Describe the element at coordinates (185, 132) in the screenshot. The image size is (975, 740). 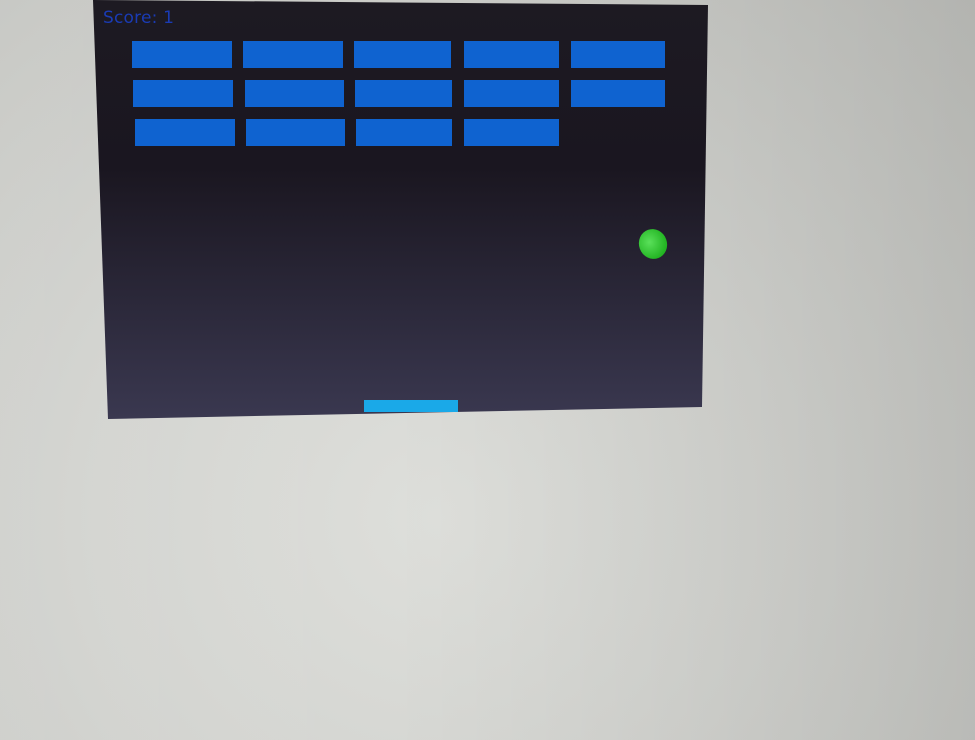
I see `brick-r3-c1` at that location.